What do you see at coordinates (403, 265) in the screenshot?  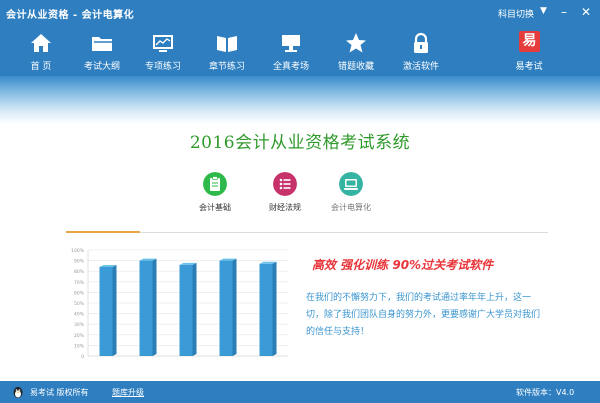 I see `slogan: 高效 强化训练 90%过关考试软件` at bounding box center [403, 265].